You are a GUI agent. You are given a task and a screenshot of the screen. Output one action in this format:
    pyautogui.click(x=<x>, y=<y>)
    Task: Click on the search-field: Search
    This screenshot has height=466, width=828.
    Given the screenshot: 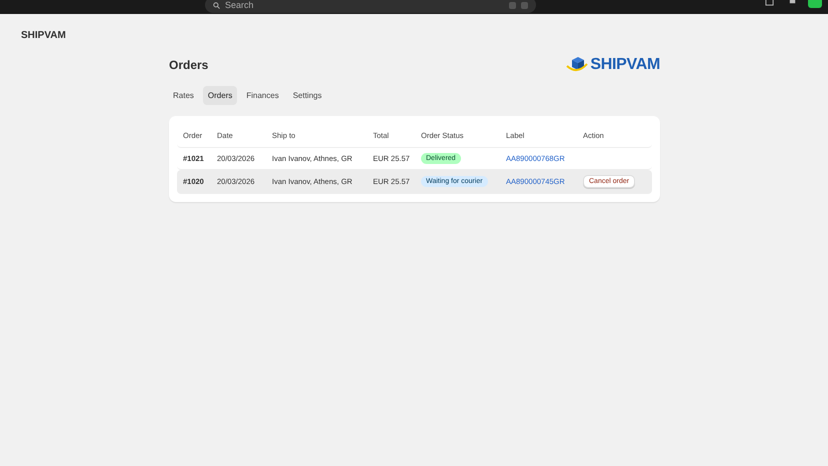 What is the action you would take?
    pyautogui.click(x=370, y=6)
    